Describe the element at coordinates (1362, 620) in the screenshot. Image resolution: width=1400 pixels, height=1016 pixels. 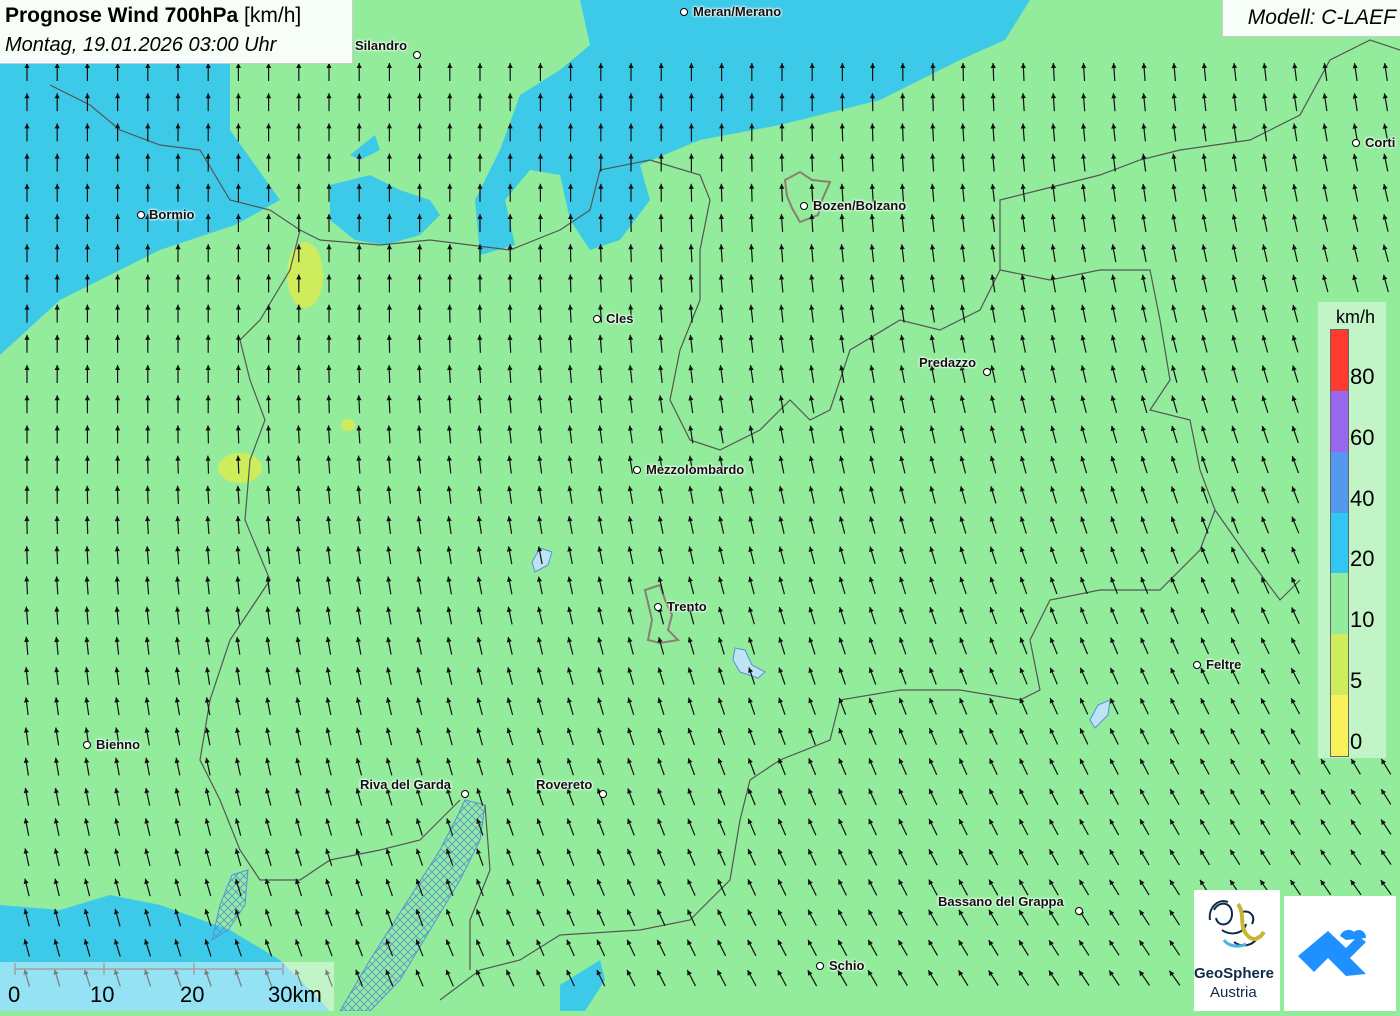
I see `legend-value: 10` at that location.